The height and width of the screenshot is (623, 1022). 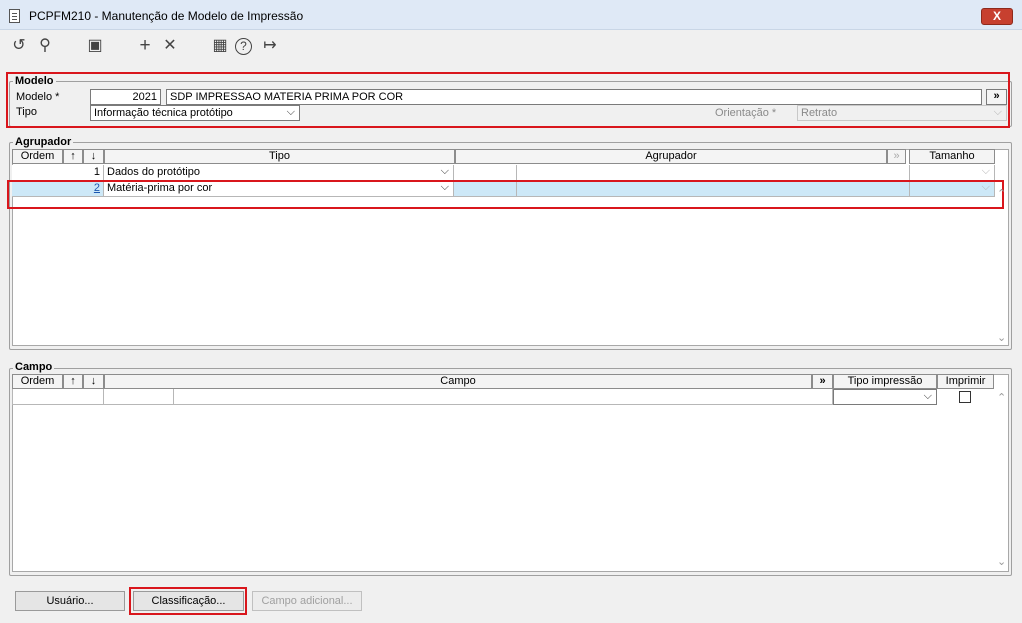 What do you see at coordinates (902, 113) in the screenshot?
I see `orientacao-select: Retrato` at bounding box center [902, 113].